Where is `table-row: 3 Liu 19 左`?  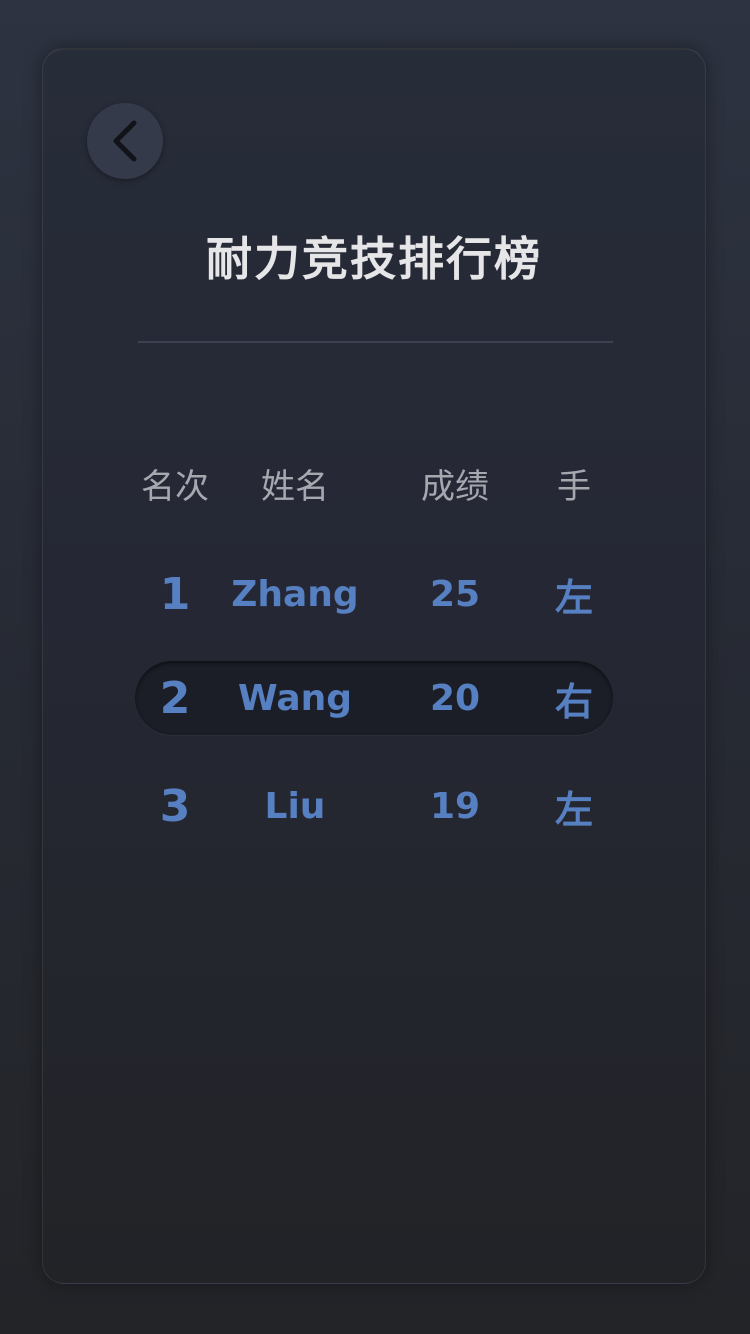
table-row: 3 Liu 19 左 is located at coordinates (374, 806).